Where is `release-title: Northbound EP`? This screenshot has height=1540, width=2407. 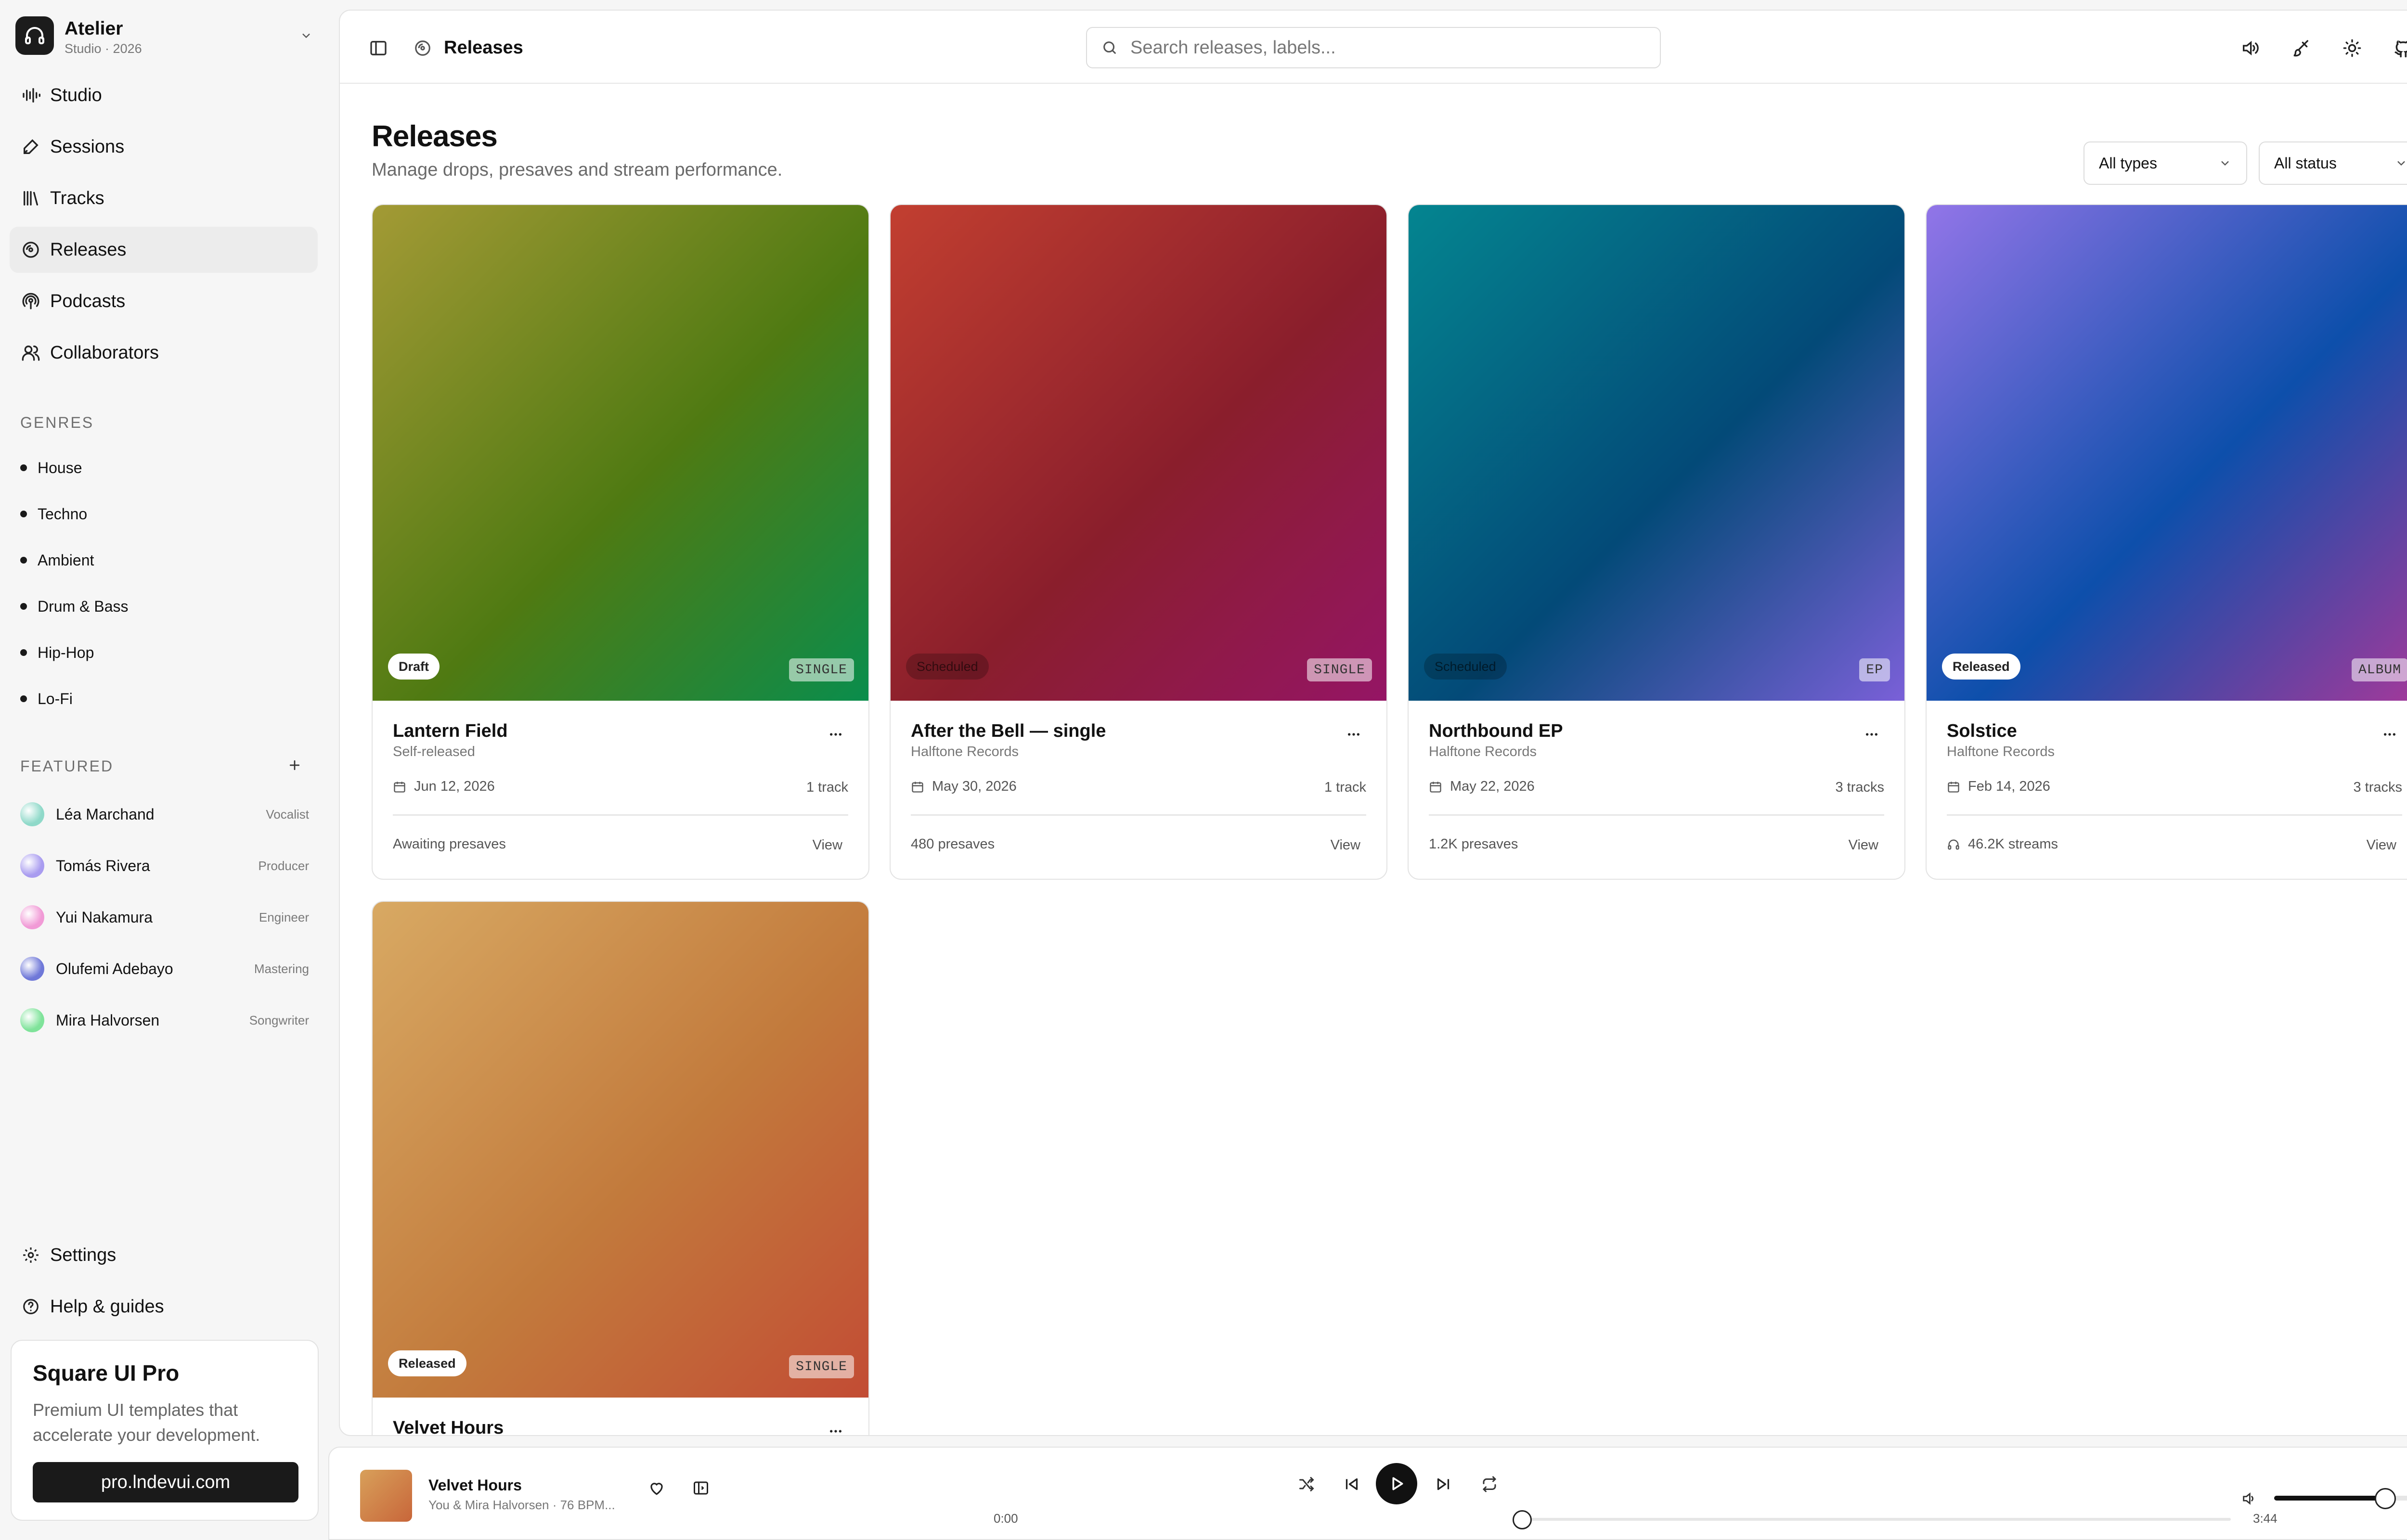
release-title: Northbound EP is located at coordinates (1496, 731).